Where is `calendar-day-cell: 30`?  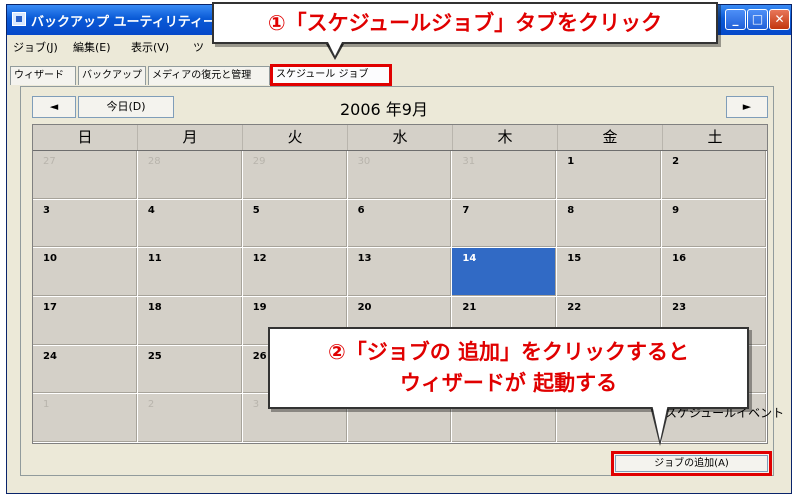
calendar-day-cell: 30 is located at coordinates (400, 175).